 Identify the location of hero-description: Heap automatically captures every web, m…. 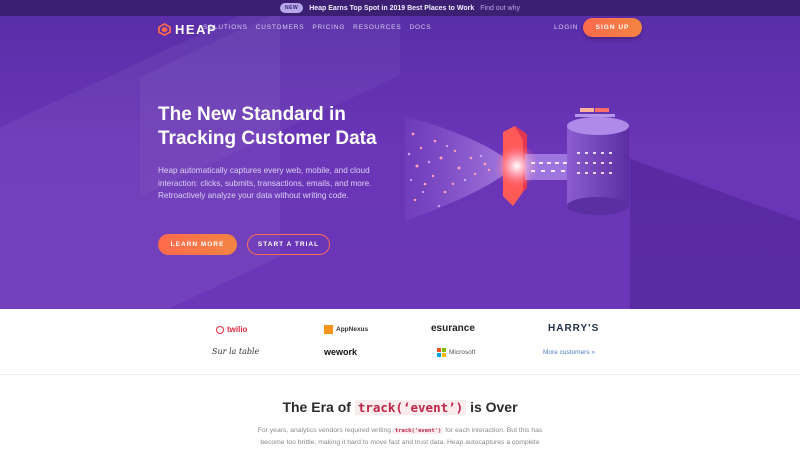
(265, 183).